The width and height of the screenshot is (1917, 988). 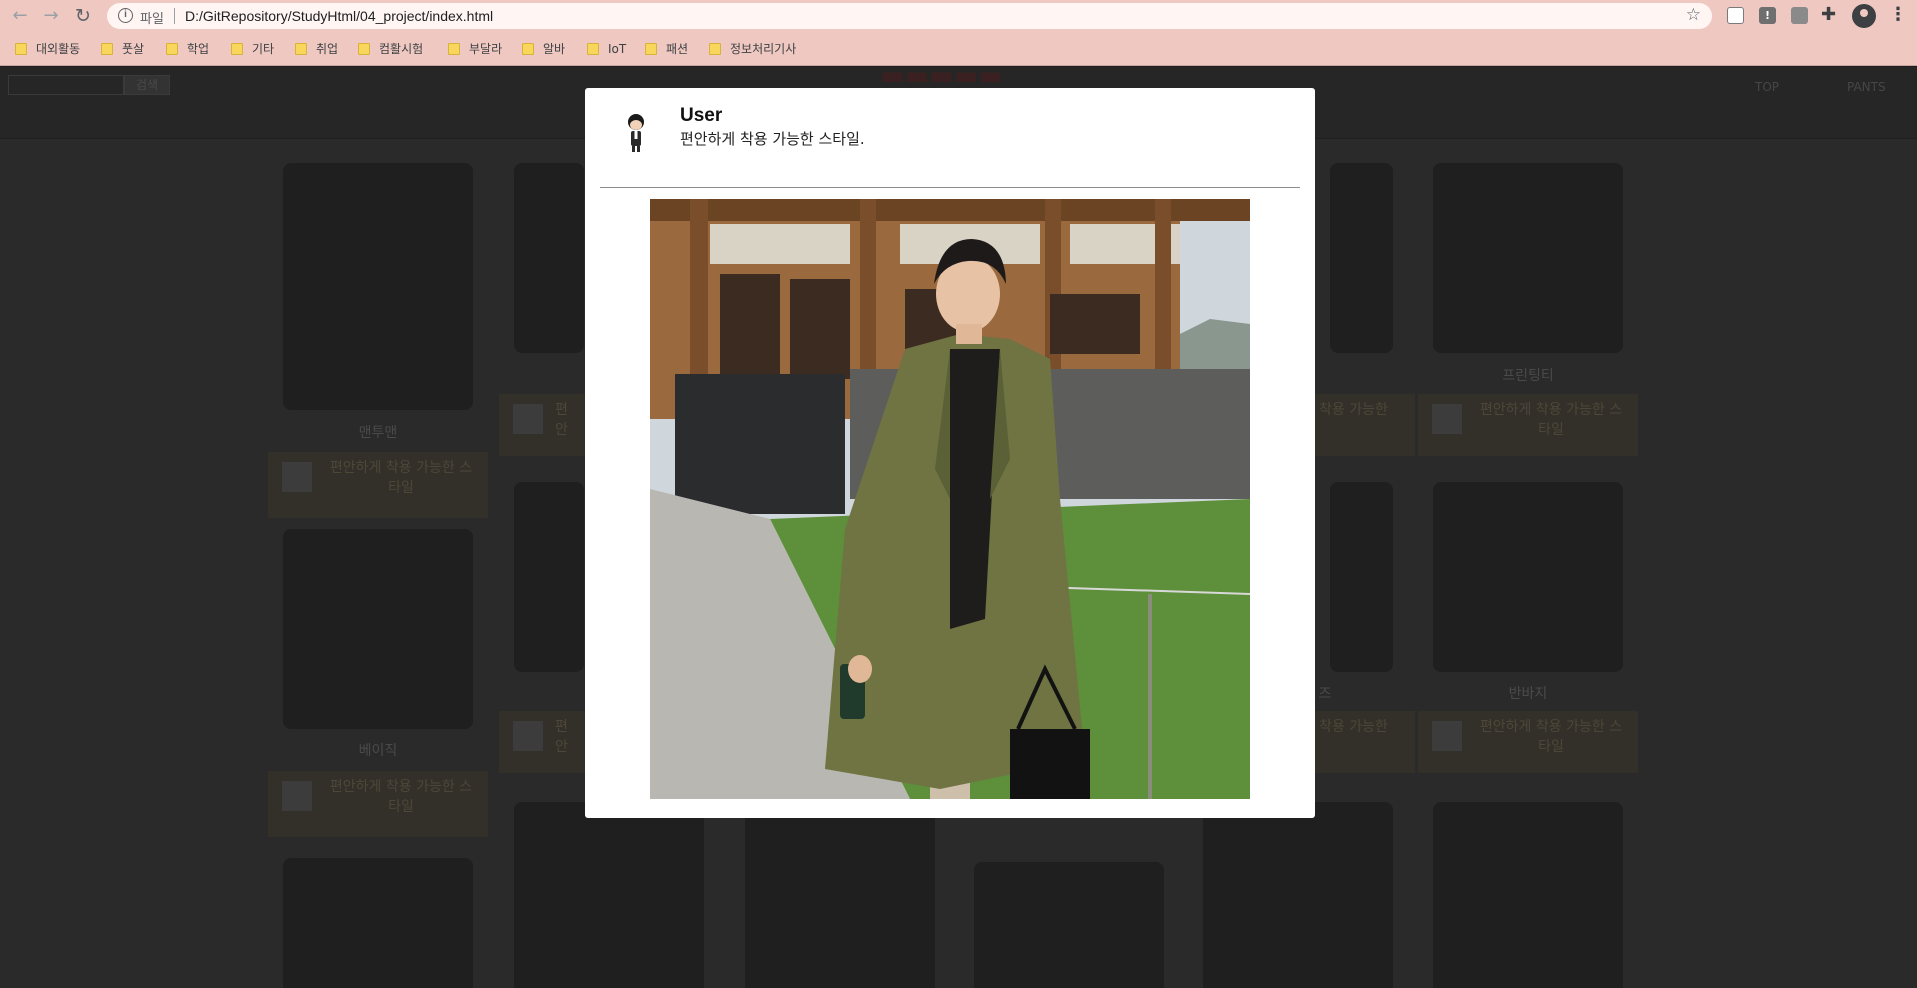 I want to click on bookmark-item: 풋살, so click(x=122, y=49).